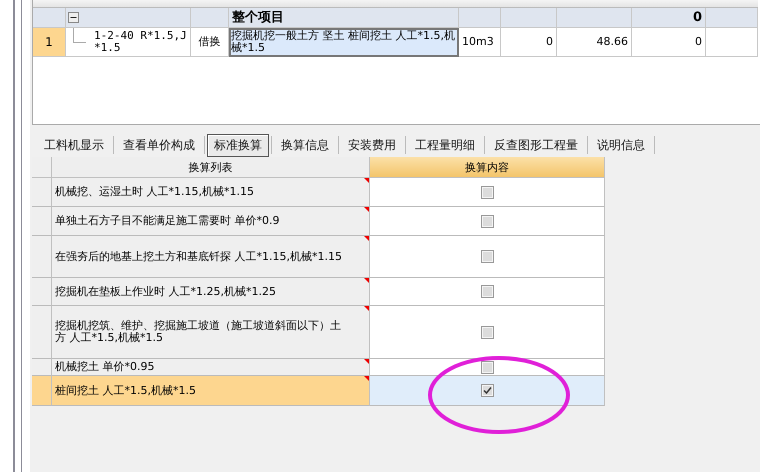 Image resolution: width=760 pixels, height=472 pixels. I want to click on group-name-cell: 整个项目, so click(344, 18).